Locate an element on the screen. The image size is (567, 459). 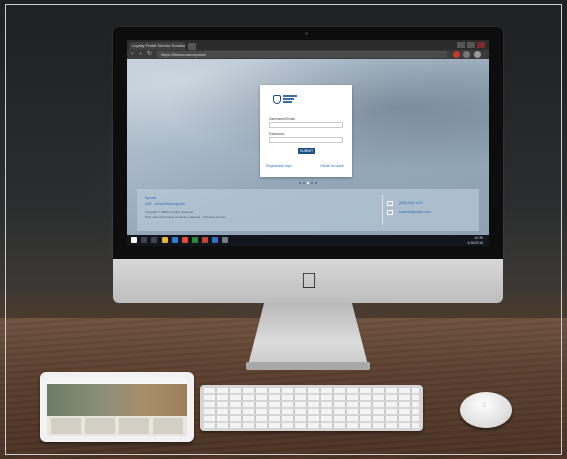
browser-address-bar: ‹ › ↻ https://lifeinsuranceportal is located at coordinates (308, 54).